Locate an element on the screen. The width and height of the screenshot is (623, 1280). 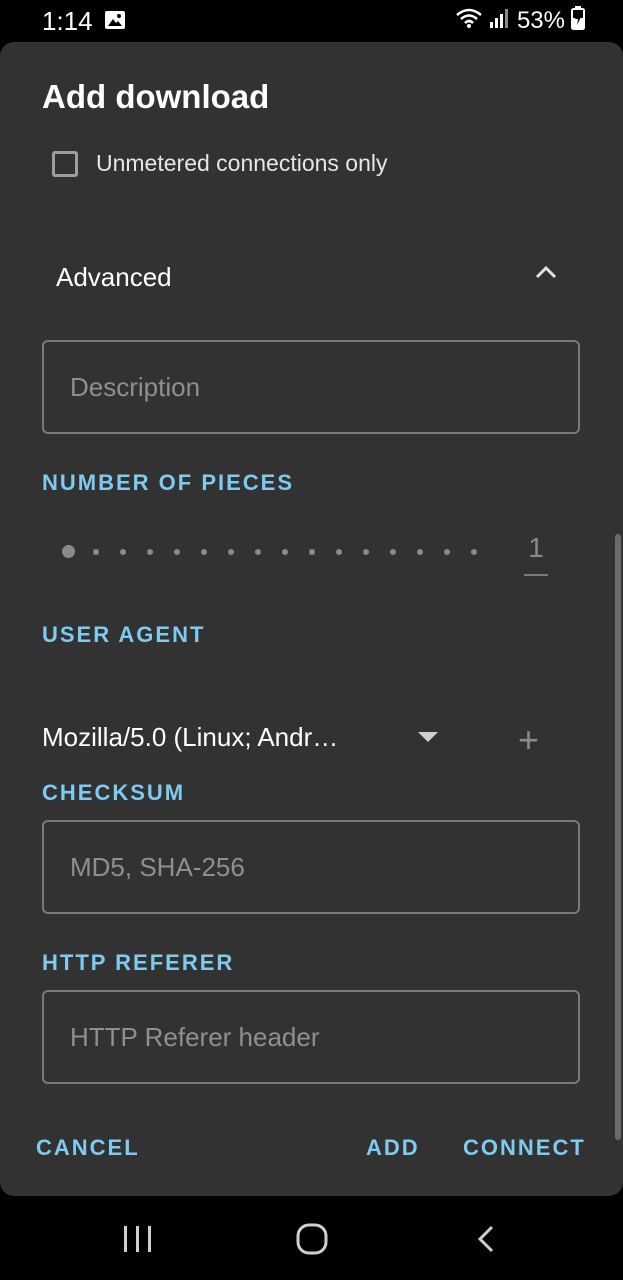
battery-icon is located at coordinates (578, 20).